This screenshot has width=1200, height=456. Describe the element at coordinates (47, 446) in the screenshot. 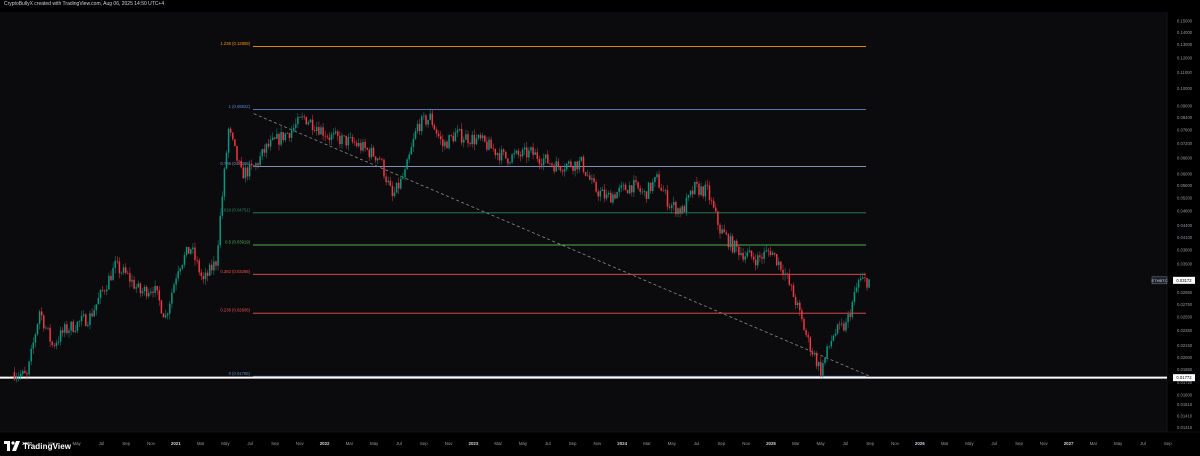

I see `tradingview-wordmark: TradingView` at that location.